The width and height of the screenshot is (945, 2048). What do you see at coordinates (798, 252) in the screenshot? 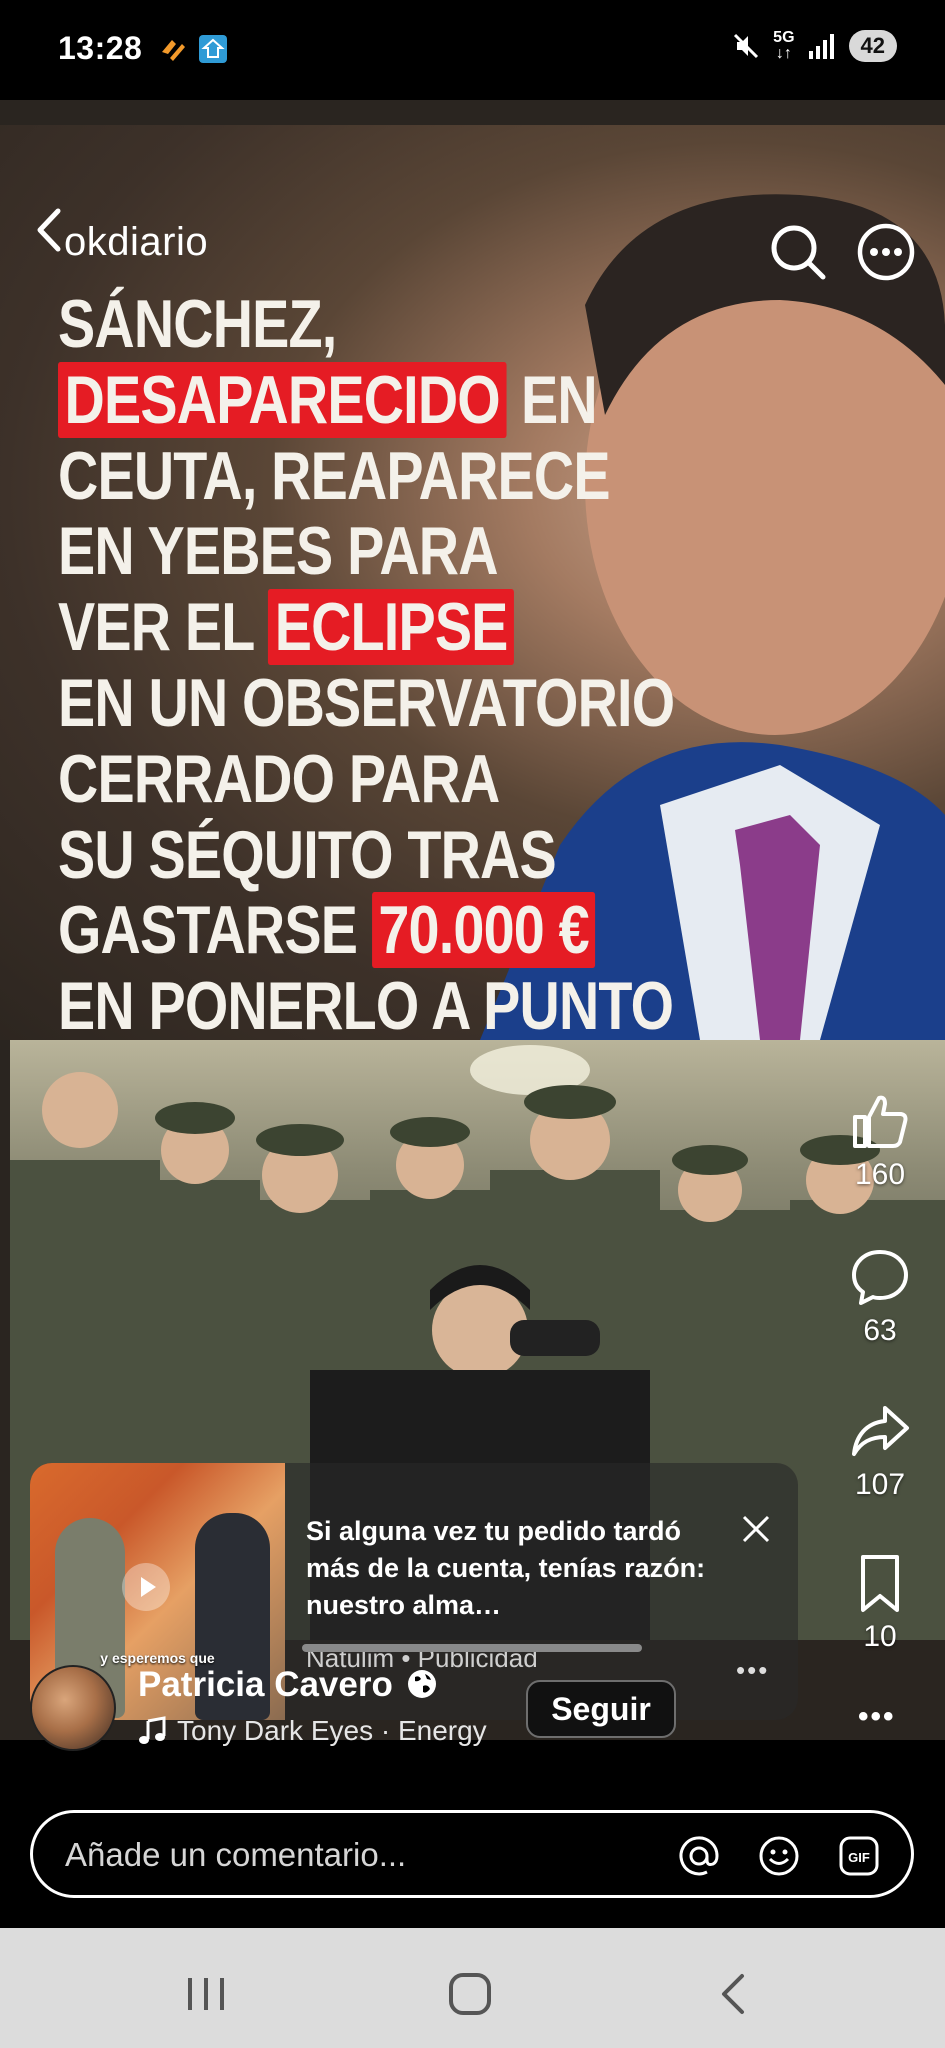
I see `search-icon` at bounding box center [798, 252].